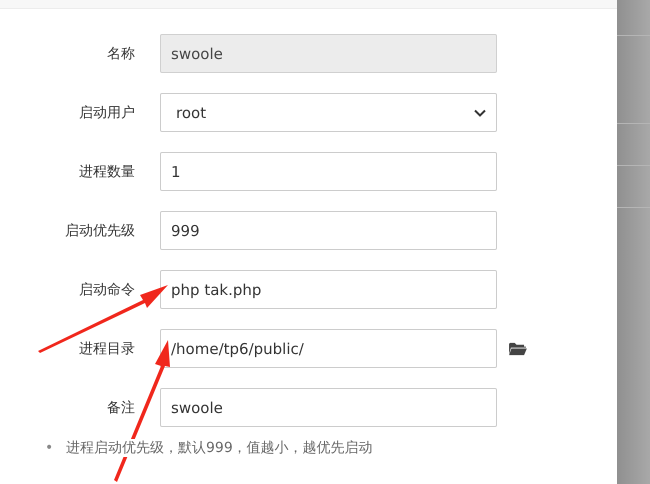 The image size is (650, 484). I want to click on input-field: php tak.php, so click(328, 289).